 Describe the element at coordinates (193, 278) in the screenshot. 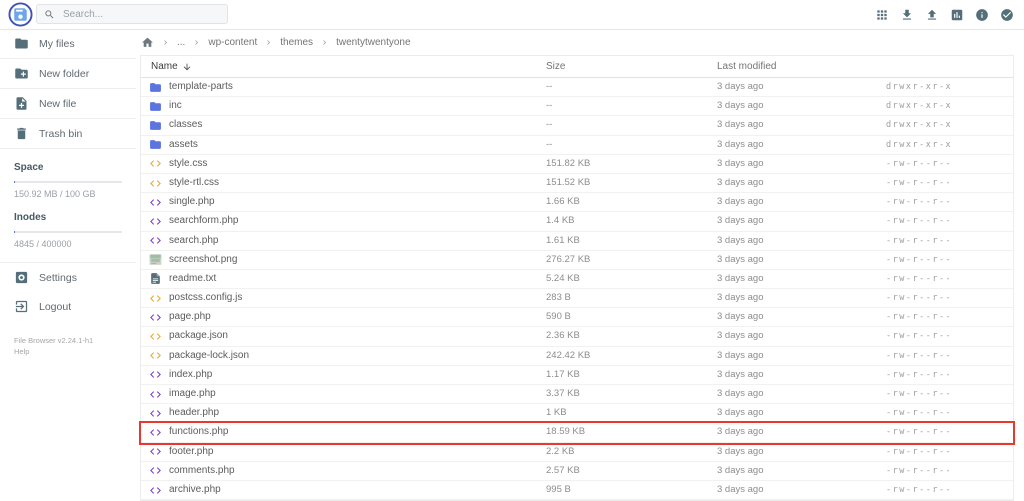

I see `file-name: readme.txt` at that location.